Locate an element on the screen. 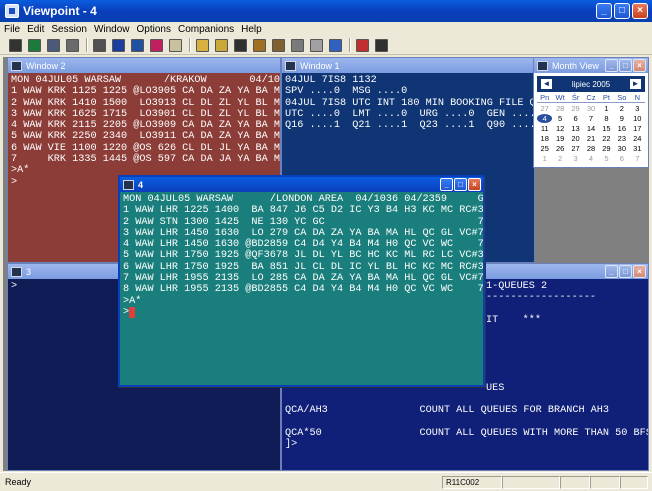 The width and height of the screenshot is (652, 491). menu-file: File is located at coordinates (12, 29).